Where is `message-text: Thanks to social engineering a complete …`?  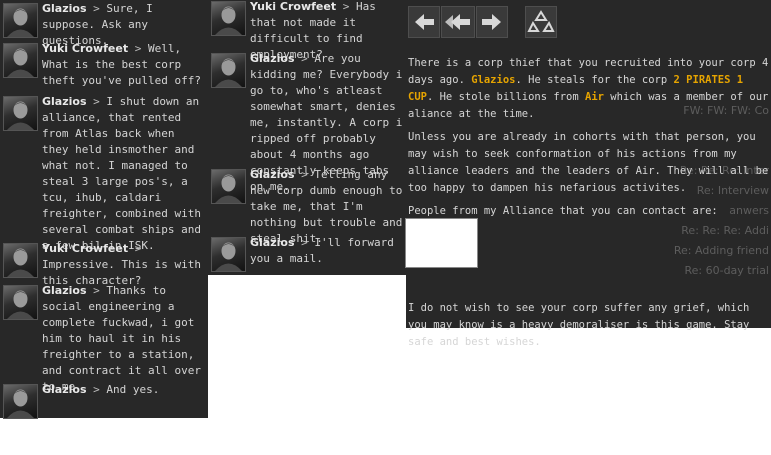
message-text: Thanks to social engineering a complete … is located at coordinates (121, 338).